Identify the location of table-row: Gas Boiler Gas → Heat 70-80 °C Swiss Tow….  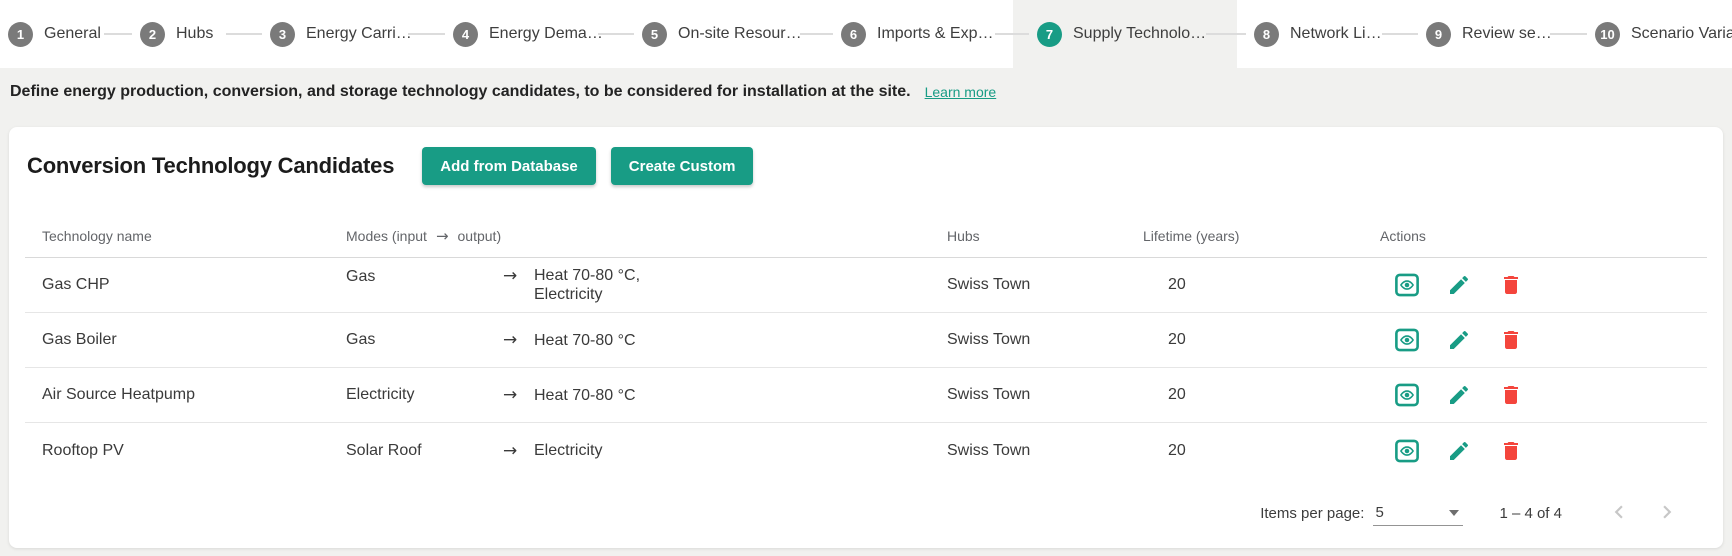
(866, 340).